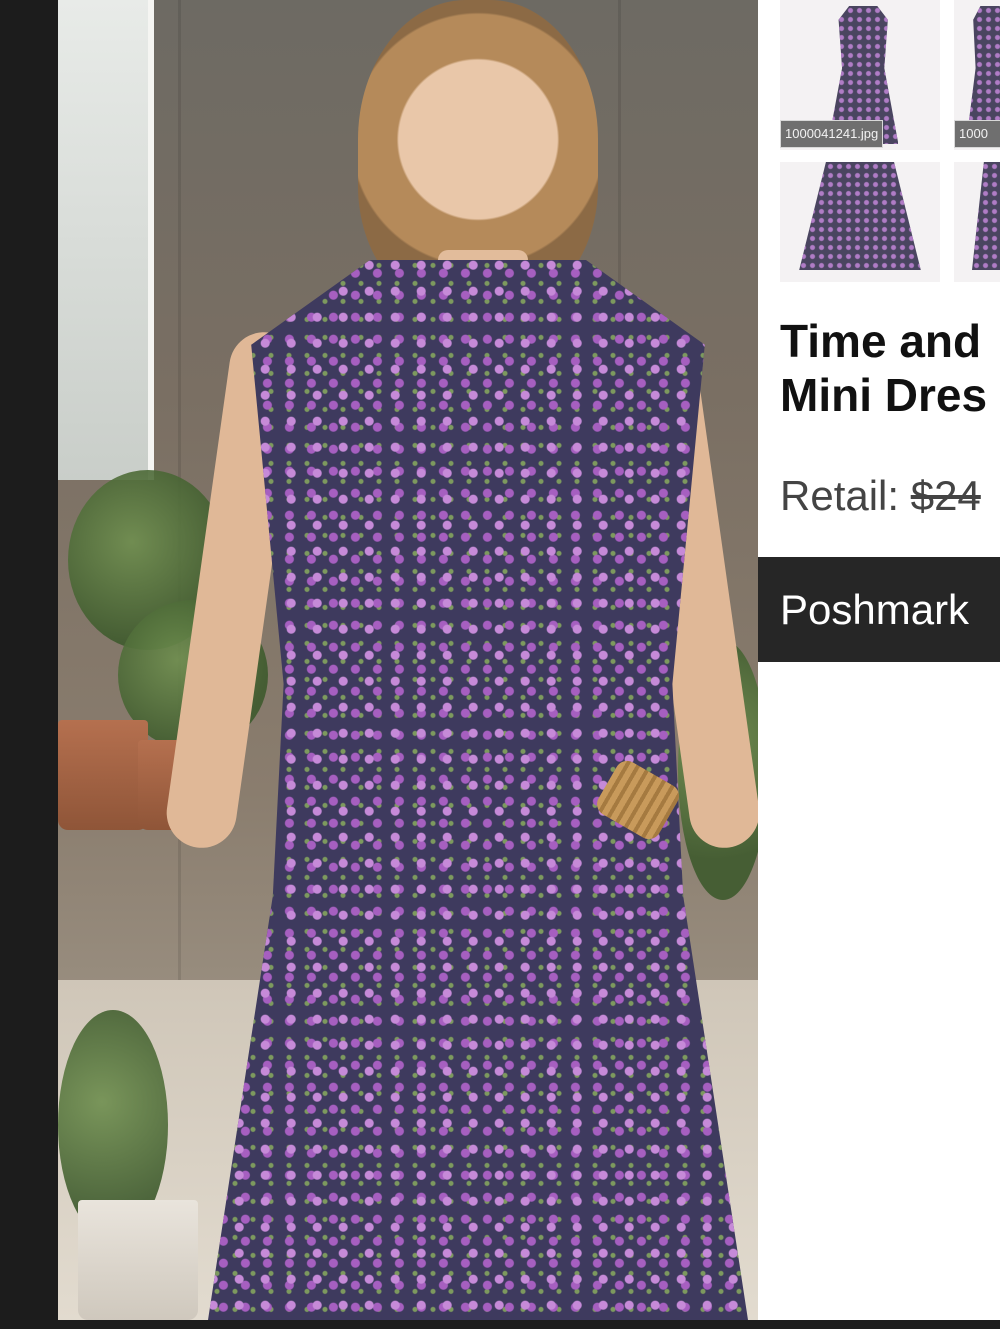 The height and width of the screenshot is (1329, 1000). What do you see at coordinates (977, 134) in the screenshot?
I see `thumbnail-filename: 1000` at bounding box center [977, 134].